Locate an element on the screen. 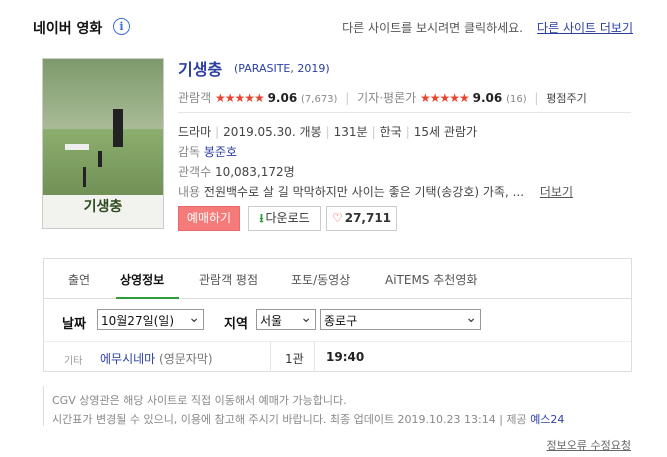 The image size is (667, 457). theater-link: 에무시네마 is located at coordinates (127, 359).